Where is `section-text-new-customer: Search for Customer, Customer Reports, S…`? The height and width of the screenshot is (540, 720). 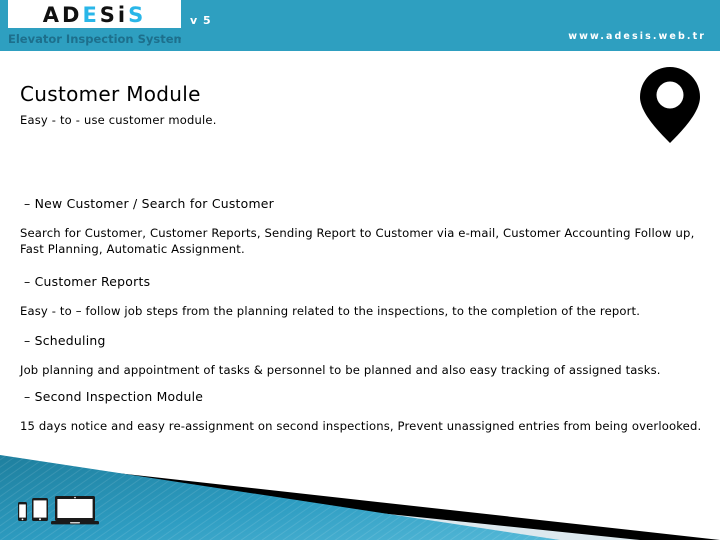 section-text-new-customer: Search for Customer, Customer Reports, S… is located at coordinates (357, 241).